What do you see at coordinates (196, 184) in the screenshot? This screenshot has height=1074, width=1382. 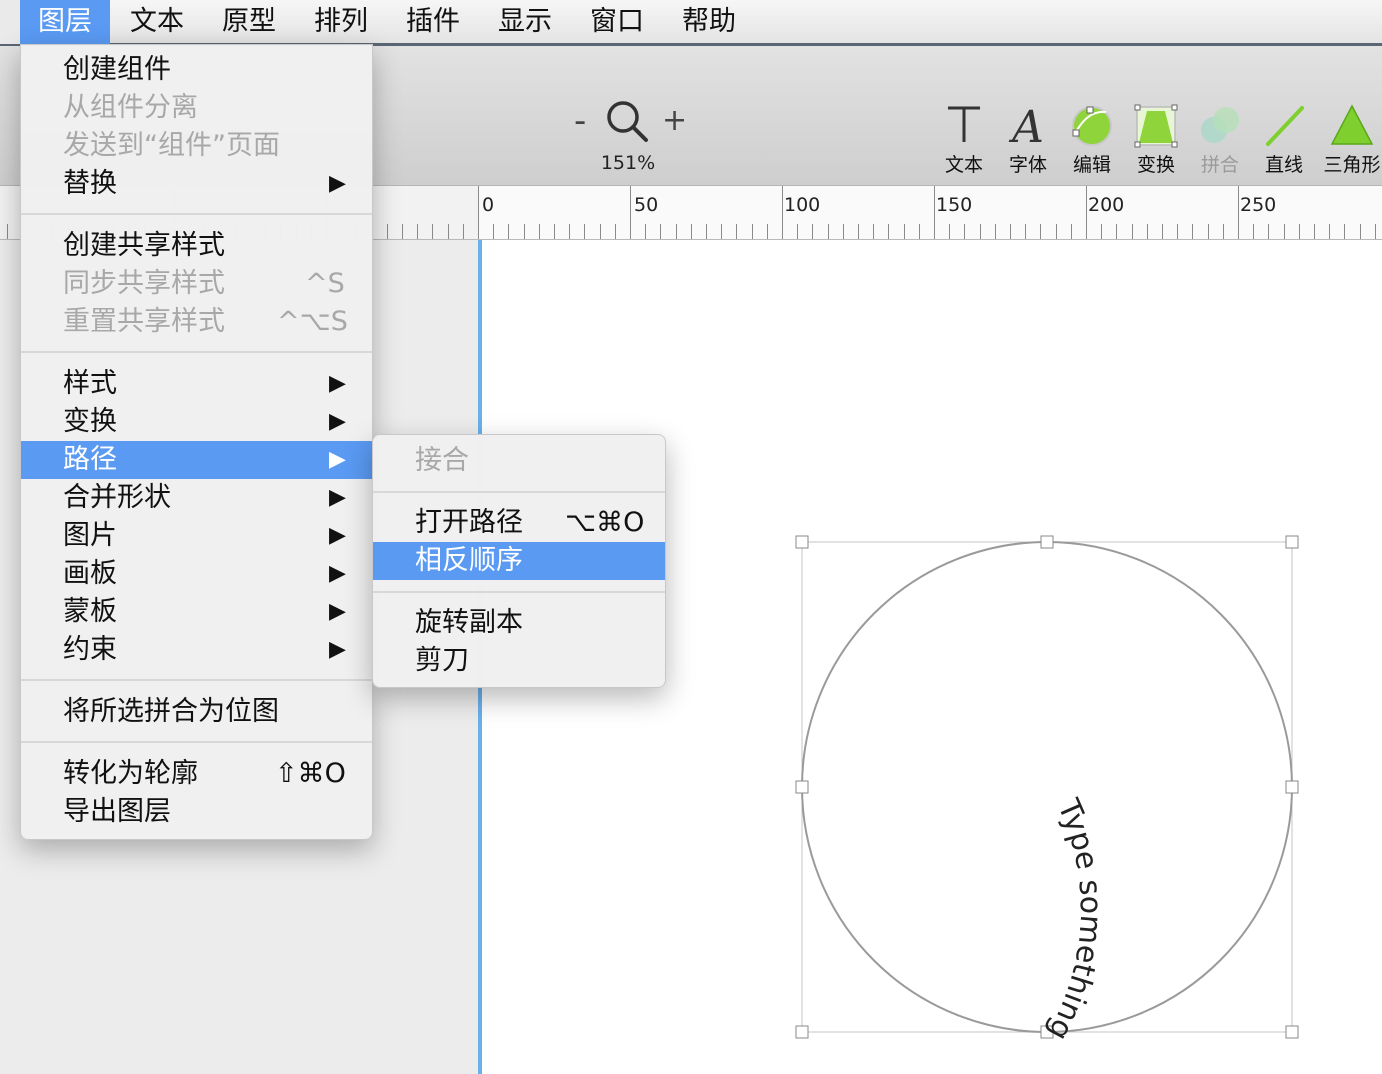 I see `menu-item-replace: 替换 ▶` at bounding box center [196, 184].